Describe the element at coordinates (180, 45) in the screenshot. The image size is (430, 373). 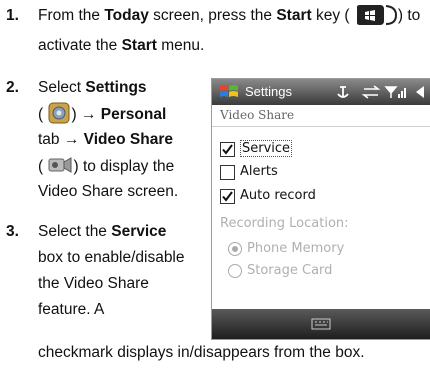
I see `step-text: menu.` at that location.